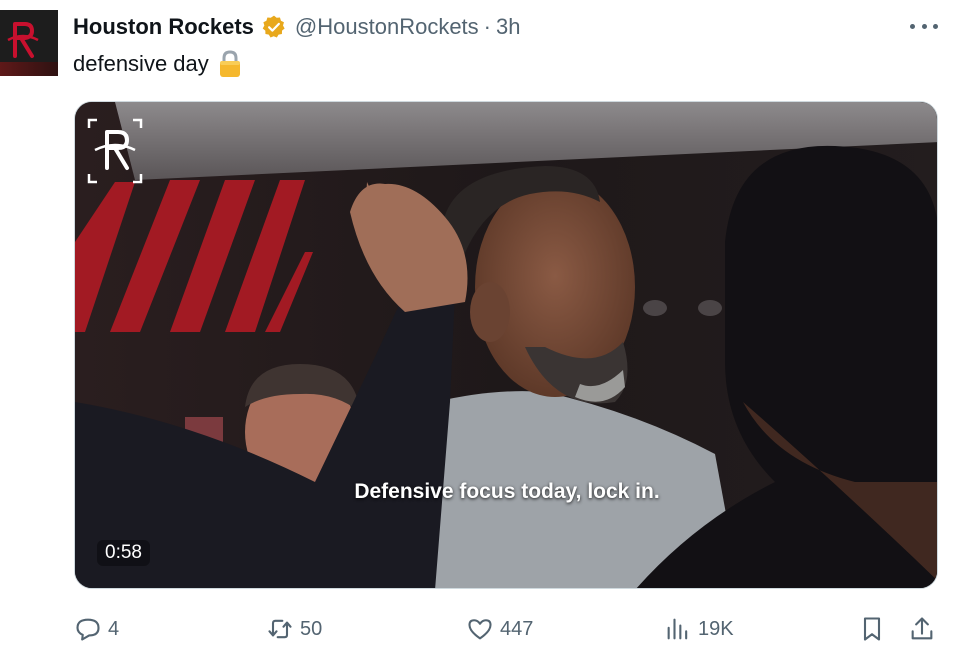  What do you see at coordinates (387, 27) in the screenshot?
I see `author-handle: @HoustonRockets` at bounding box center [387, 27].